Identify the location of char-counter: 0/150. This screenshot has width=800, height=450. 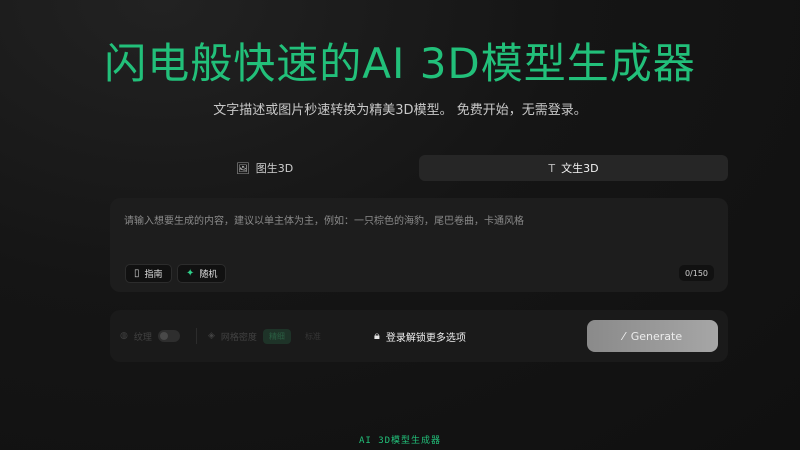
(696, 273).